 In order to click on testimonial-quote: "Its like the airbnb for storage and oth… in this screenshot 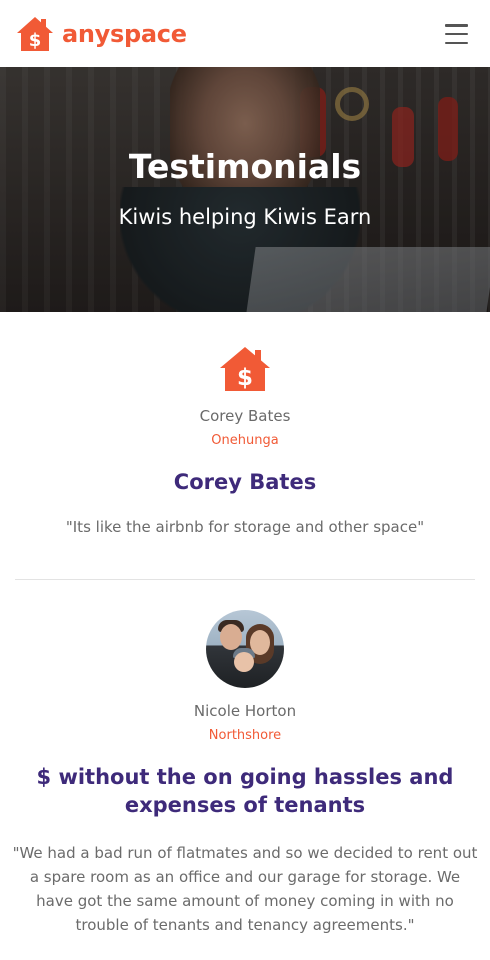, I will do `click(245, 527)`.